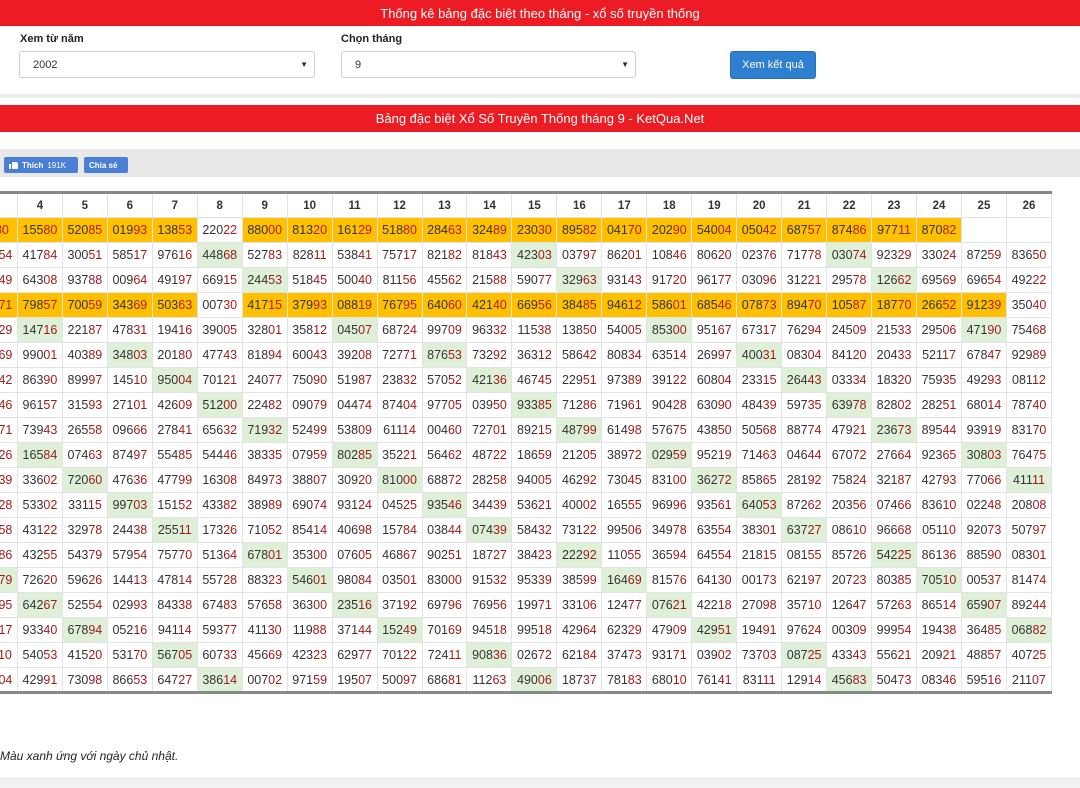 The height and width of the screenshot is (788, 1080). What do you see at coordinates (167, 64) in the screenshot?
I see `year-select: 2002 ▼` at bounding box center [167, 64].